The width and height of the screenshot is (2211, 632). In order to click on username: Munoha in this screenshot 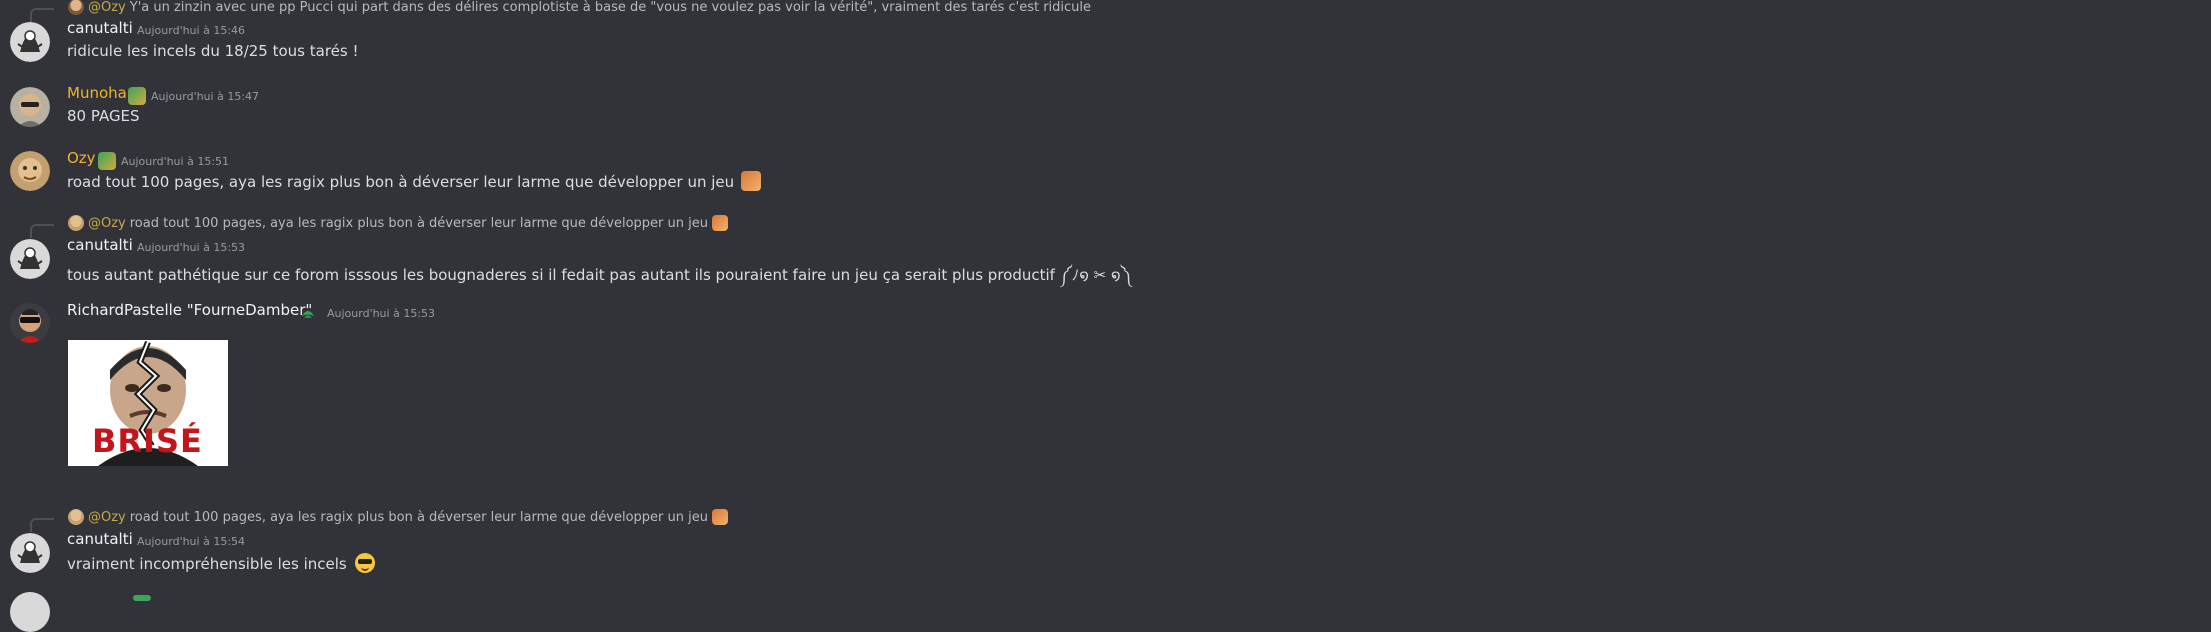, I will do `click(97, 93)`.